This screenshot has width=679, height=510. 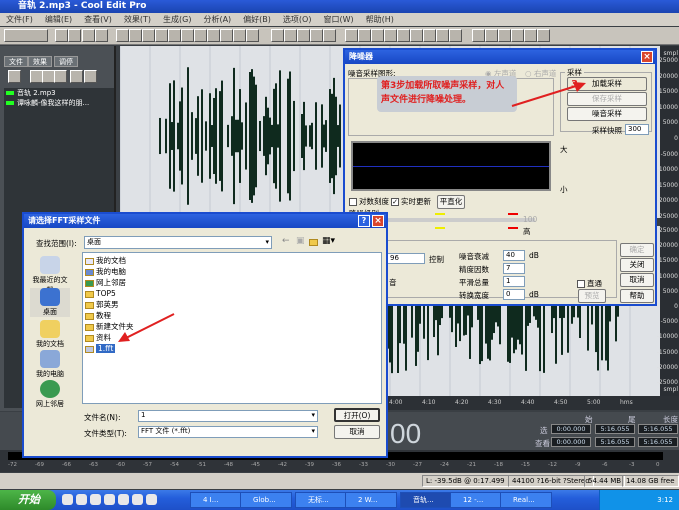 What do you see at coordinates (228, 432) in the screenshot?
I see `filetype-select: FFT 文件 (*.fft) ▾` at bounding box center [228, 432].